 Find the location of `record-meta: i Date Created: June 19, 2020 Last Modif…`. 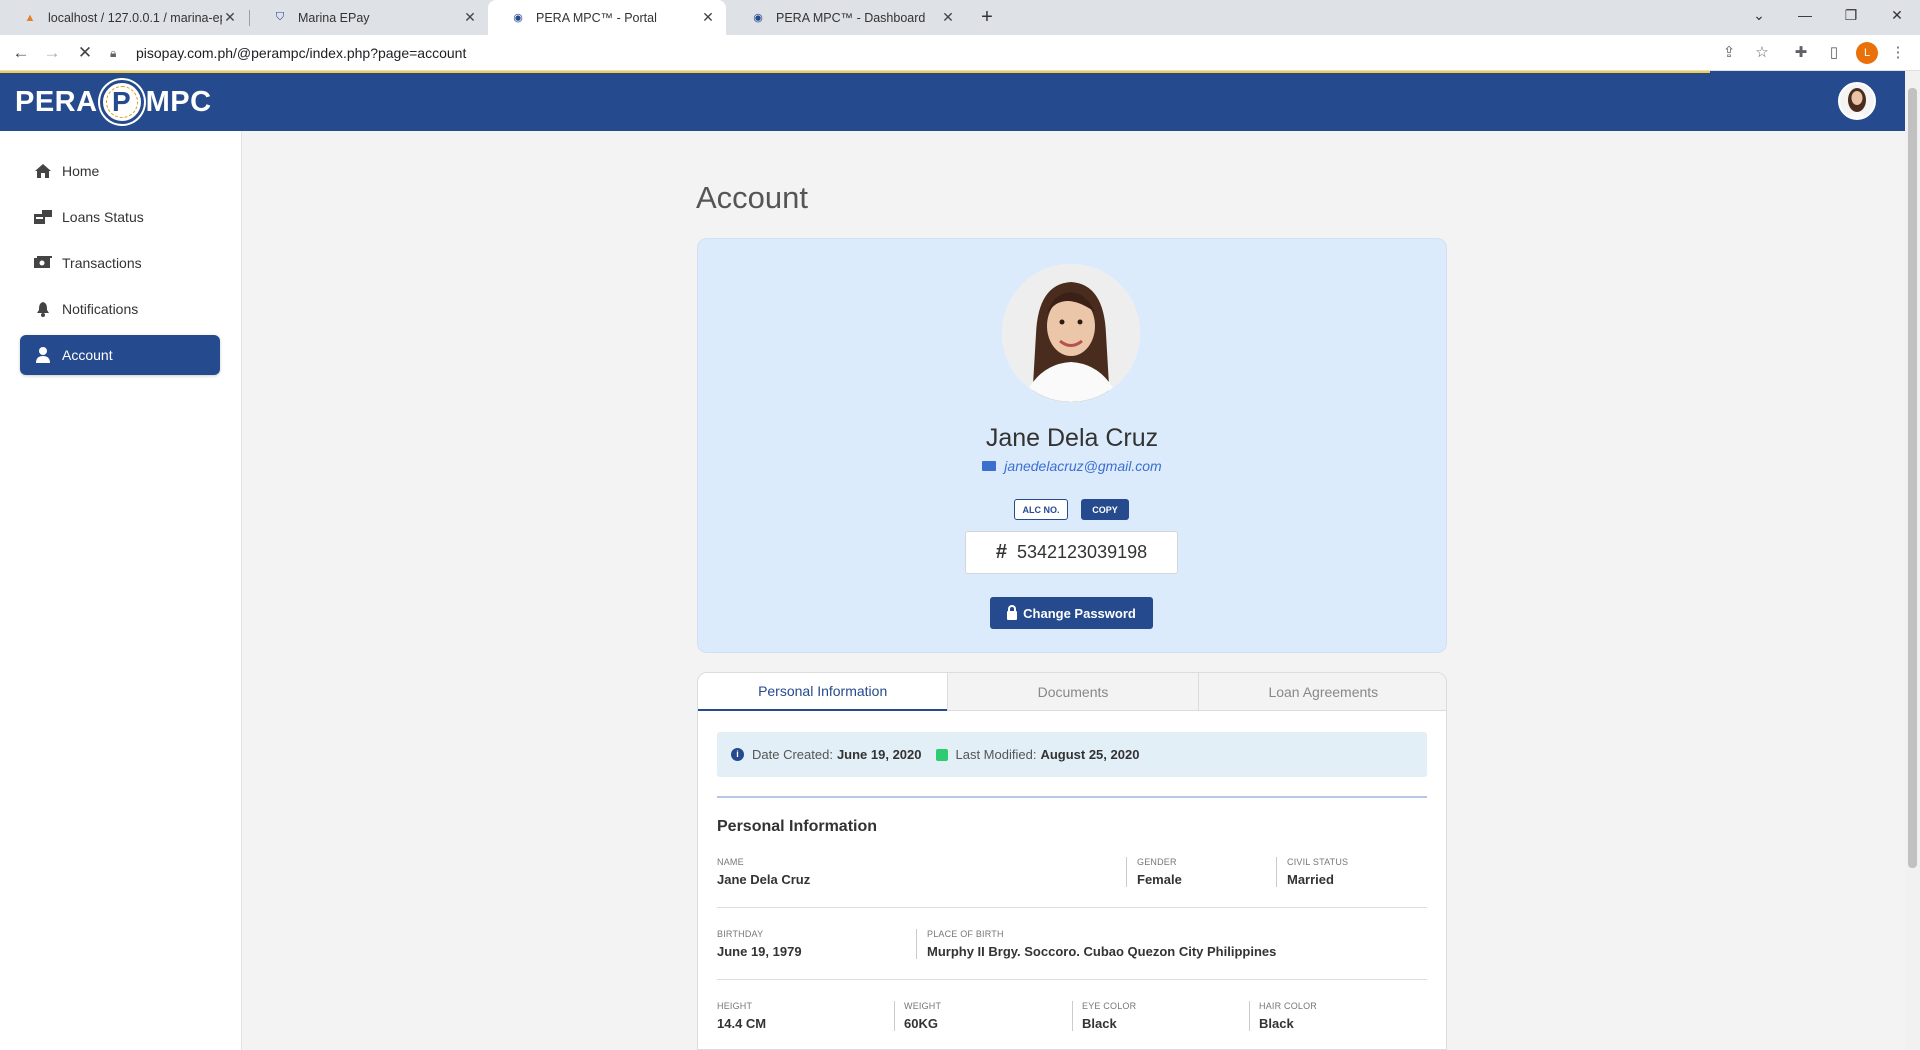

record-meta: i Date Created: June 19, 2020 Last Modif… is located at coordinates (1072, 754).